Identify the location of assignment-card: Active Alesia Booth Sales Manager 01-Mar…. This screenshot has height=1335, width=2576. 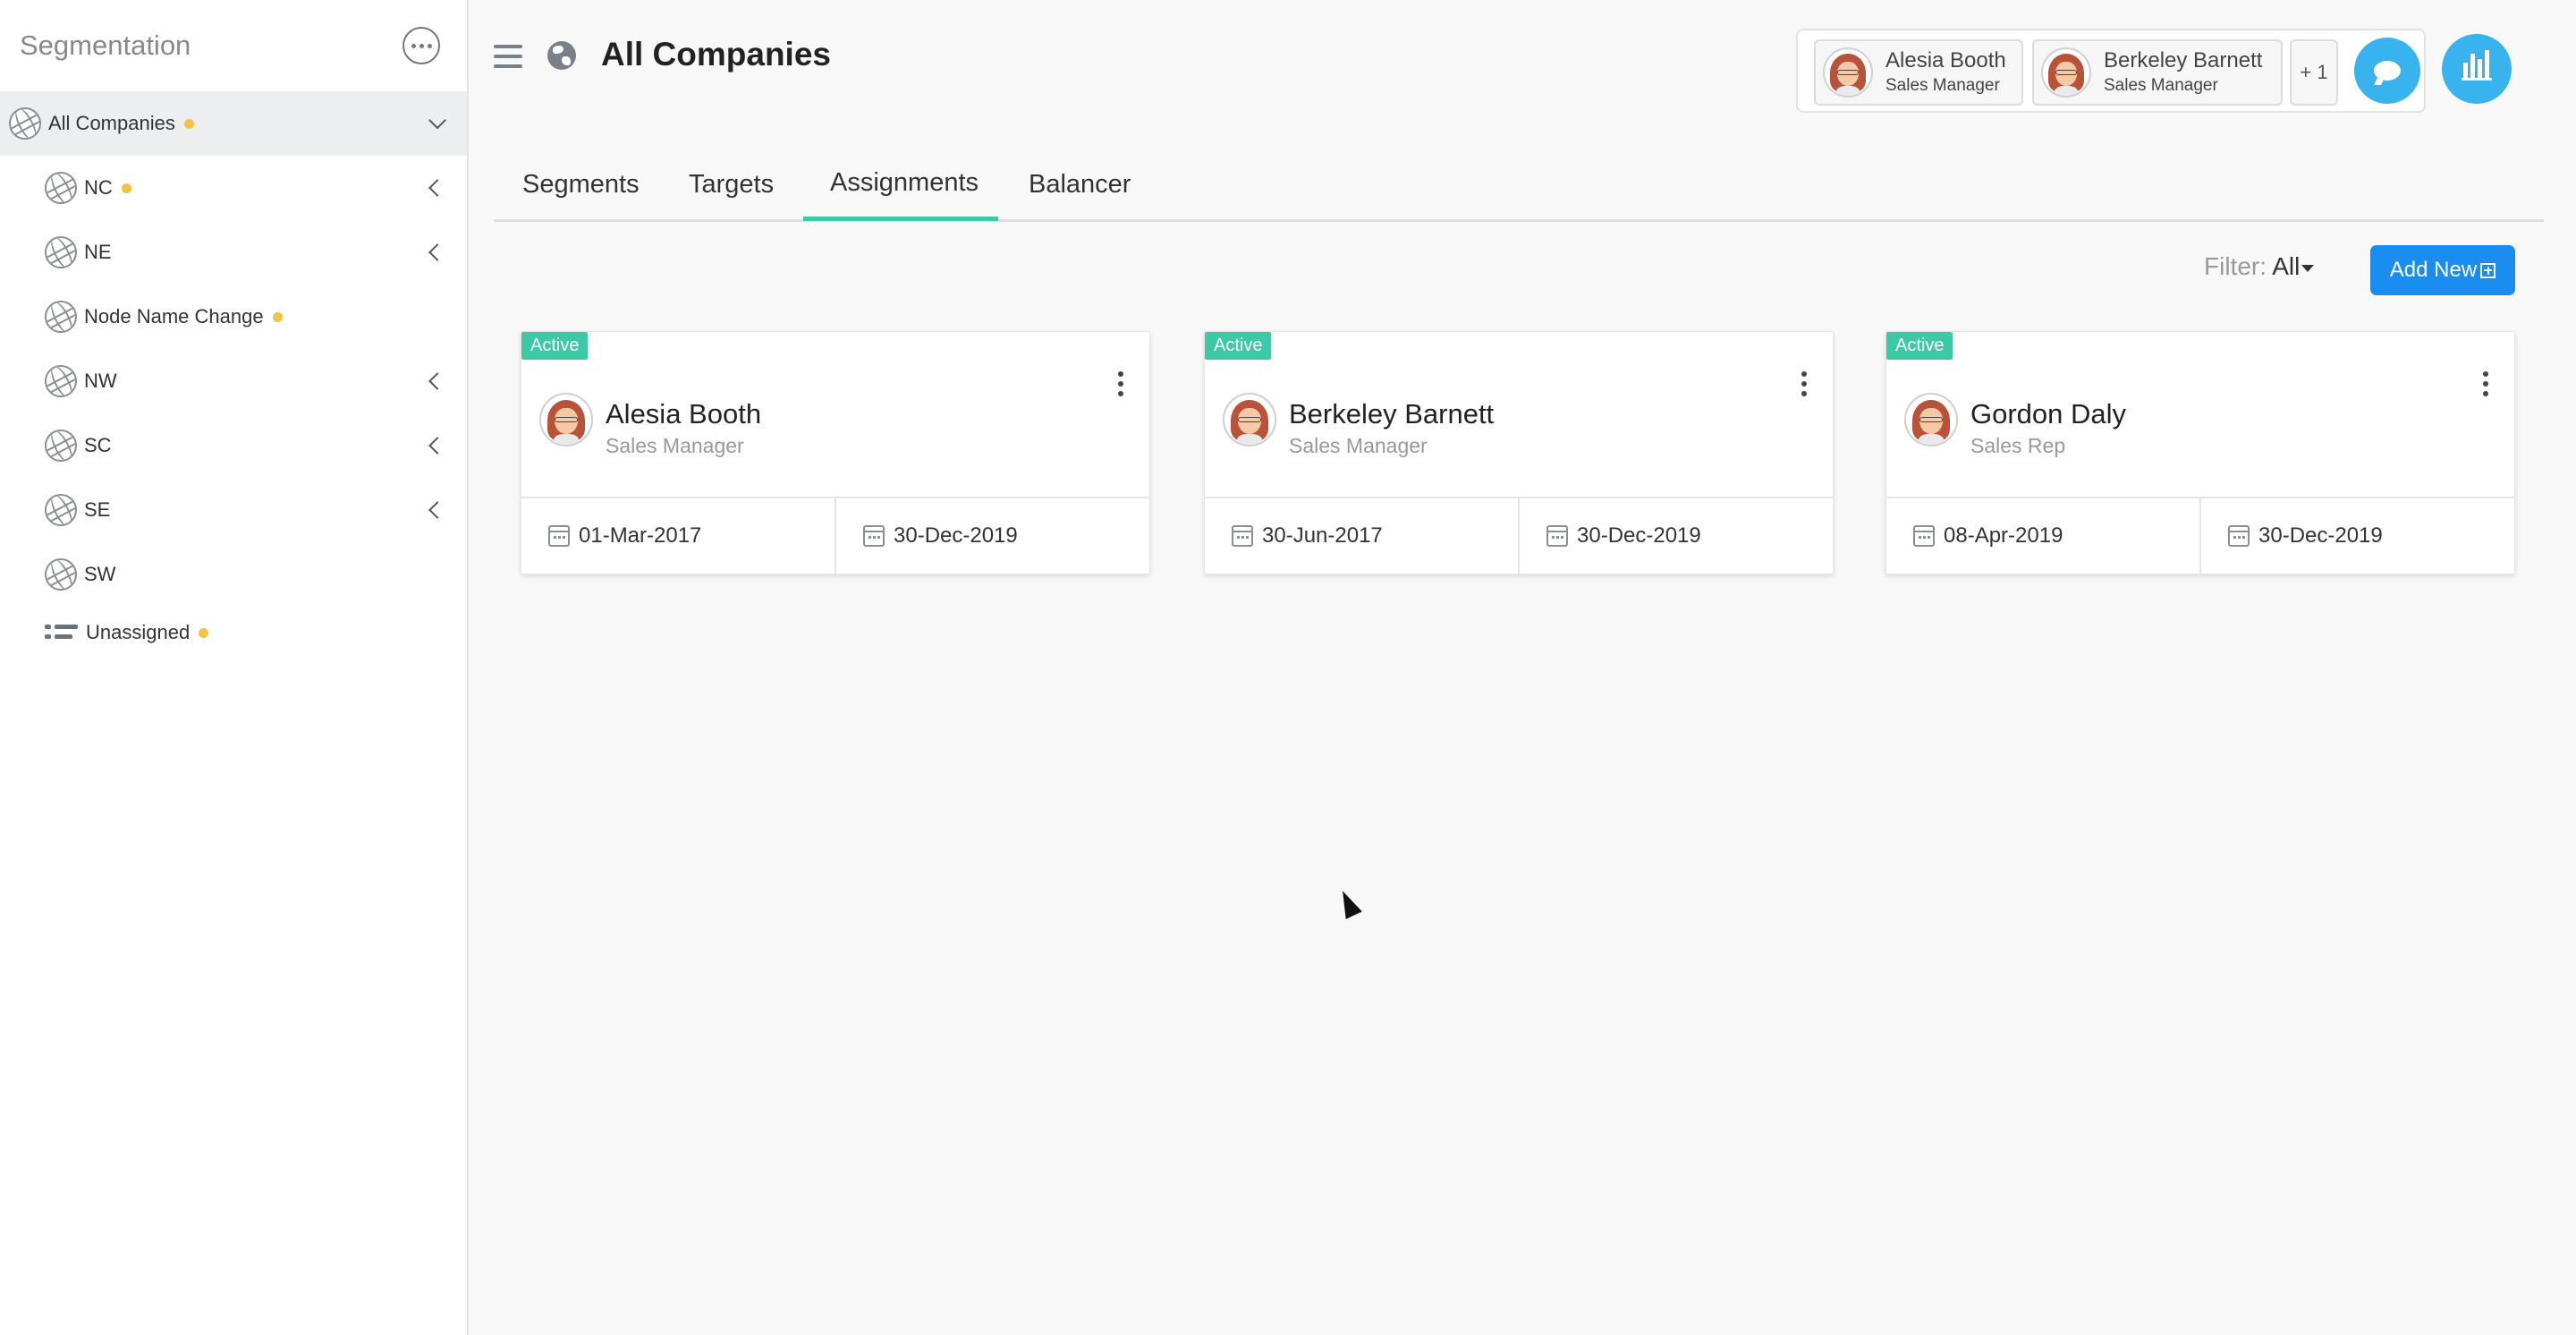
(835, 452).